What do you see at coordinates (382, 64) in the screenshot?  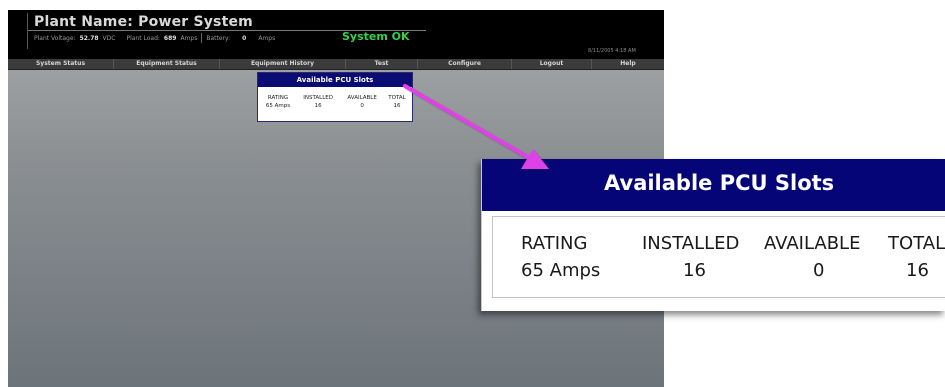 I see `nav-test: Test` at bounding box center [382, 64].